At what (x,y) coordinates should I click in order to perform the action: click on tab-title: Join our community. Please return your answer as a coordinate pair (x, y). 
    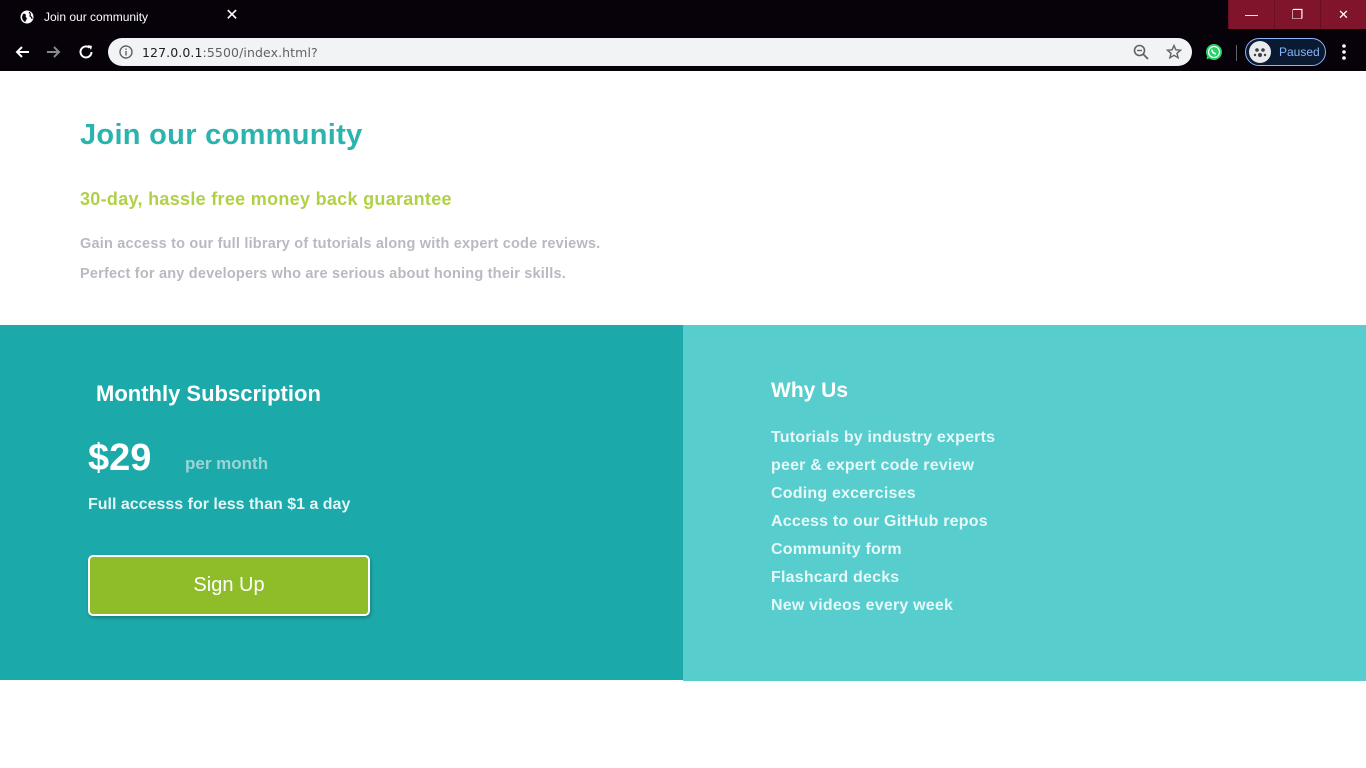
    Looking at the image, I should click on (96, 16).